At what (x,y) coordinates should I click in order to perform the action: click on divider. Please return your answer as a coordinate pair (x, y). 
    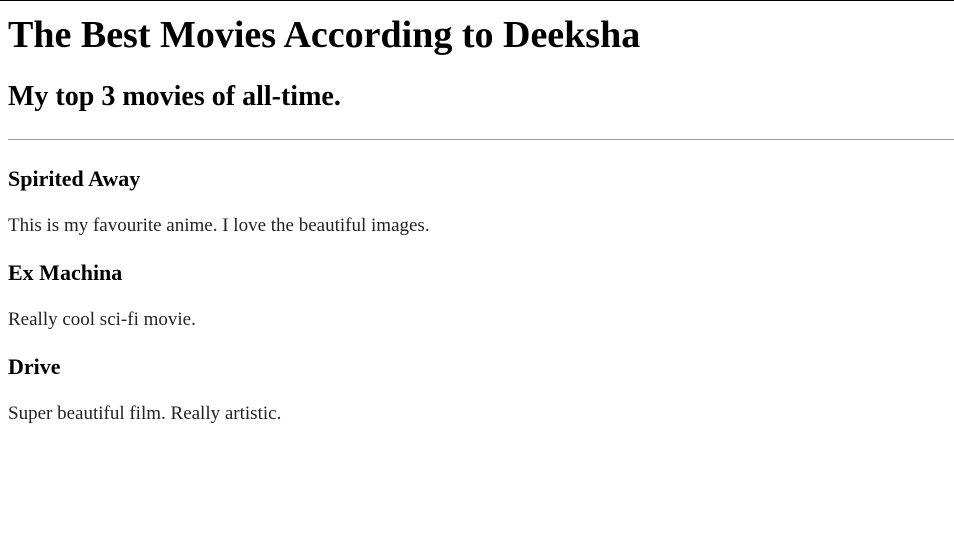
    Looking at the image, I should click on (481, 139).